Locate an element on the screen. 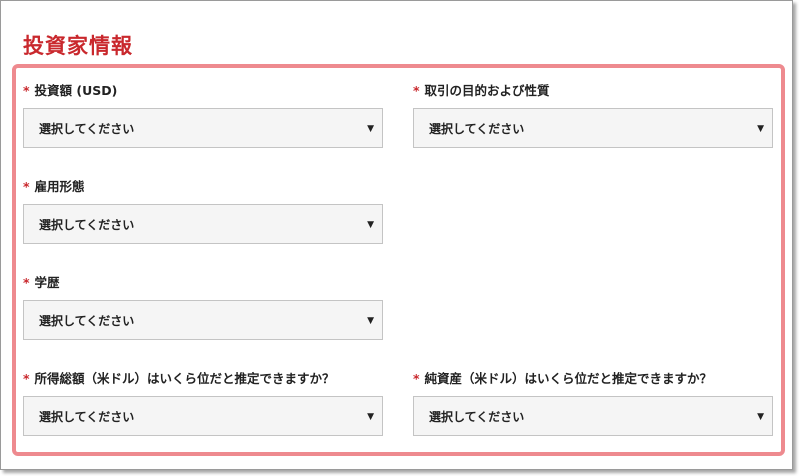  trading-purpose-select-value: 選択してください is located at coordinates (477, 129).